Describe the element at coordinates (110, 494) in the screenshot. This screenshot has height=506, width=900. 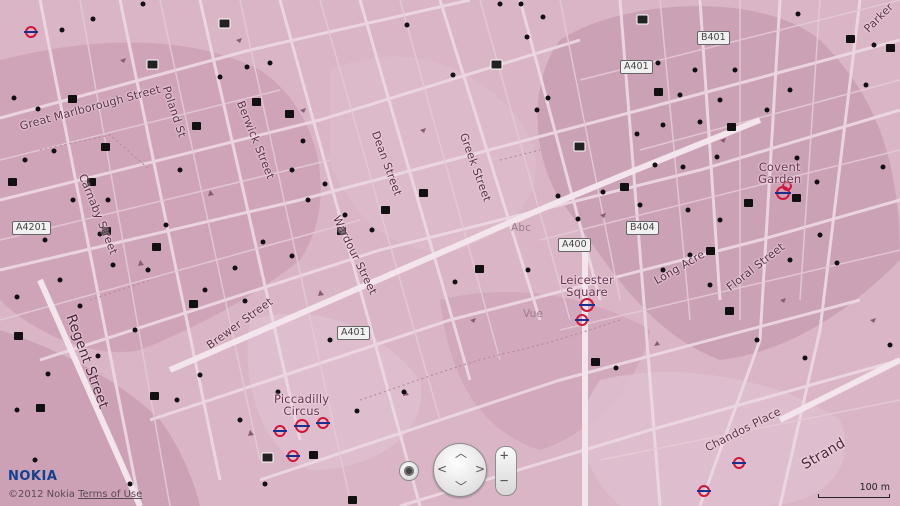
I see `terms-link: Terms of Use` at that location.